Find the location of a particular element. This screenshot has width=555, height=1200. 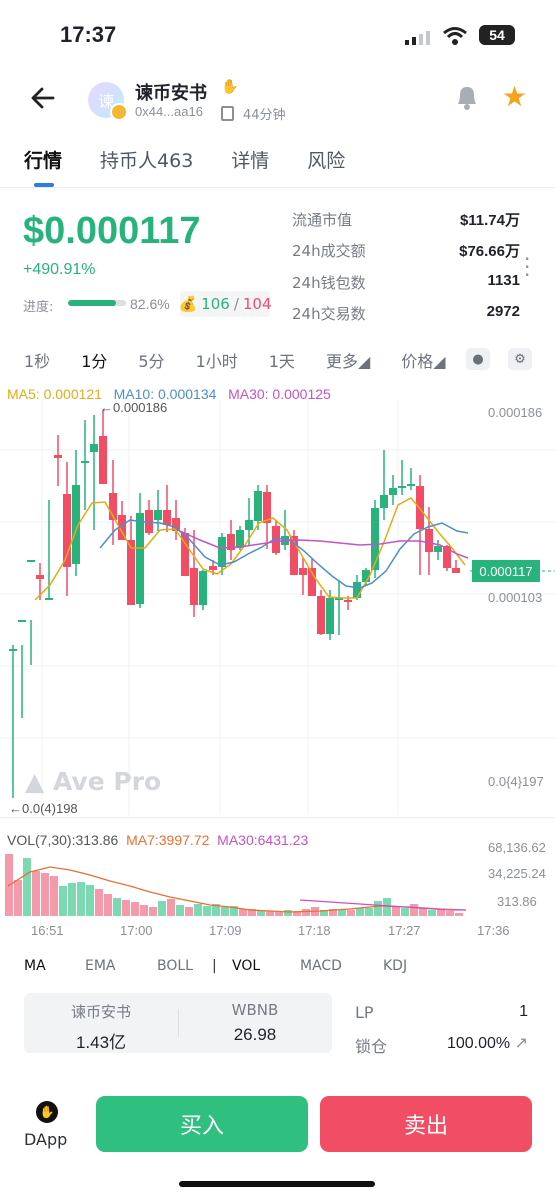

back-arrow-icon is located at coordinates (43, 98).